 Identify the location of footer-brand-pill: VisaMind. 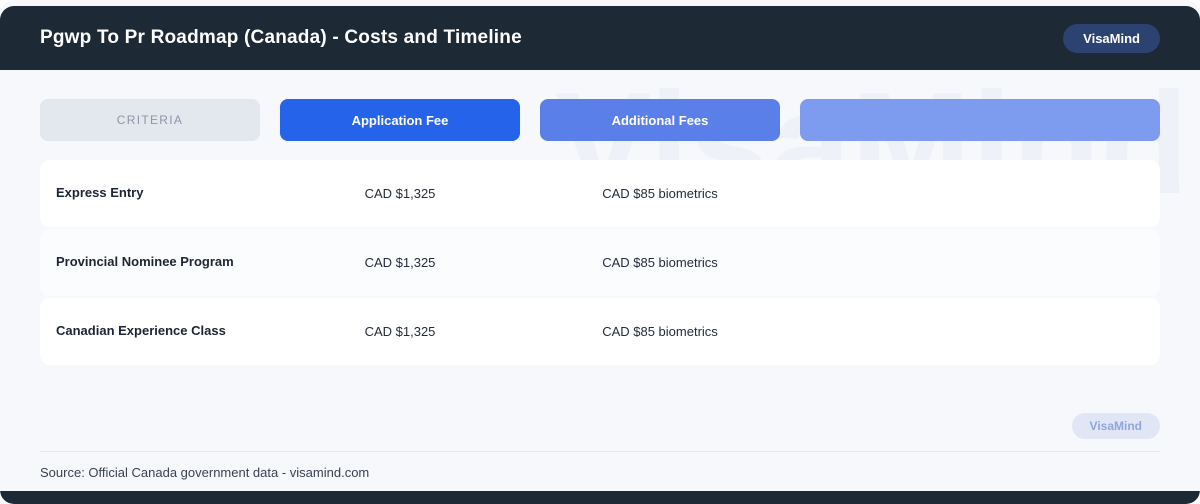
(1115, 426).